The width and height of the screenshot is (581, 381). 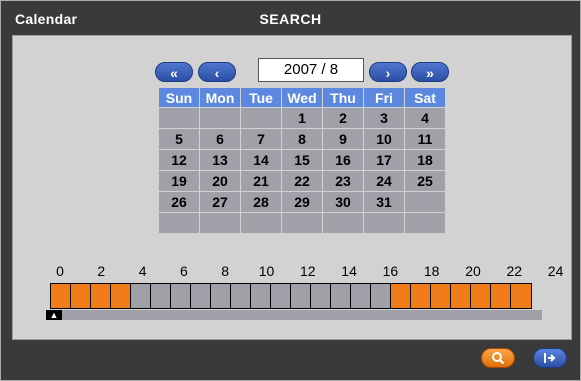 I want to click on calendar-day-cell: 11, so click(x=425, y=139).